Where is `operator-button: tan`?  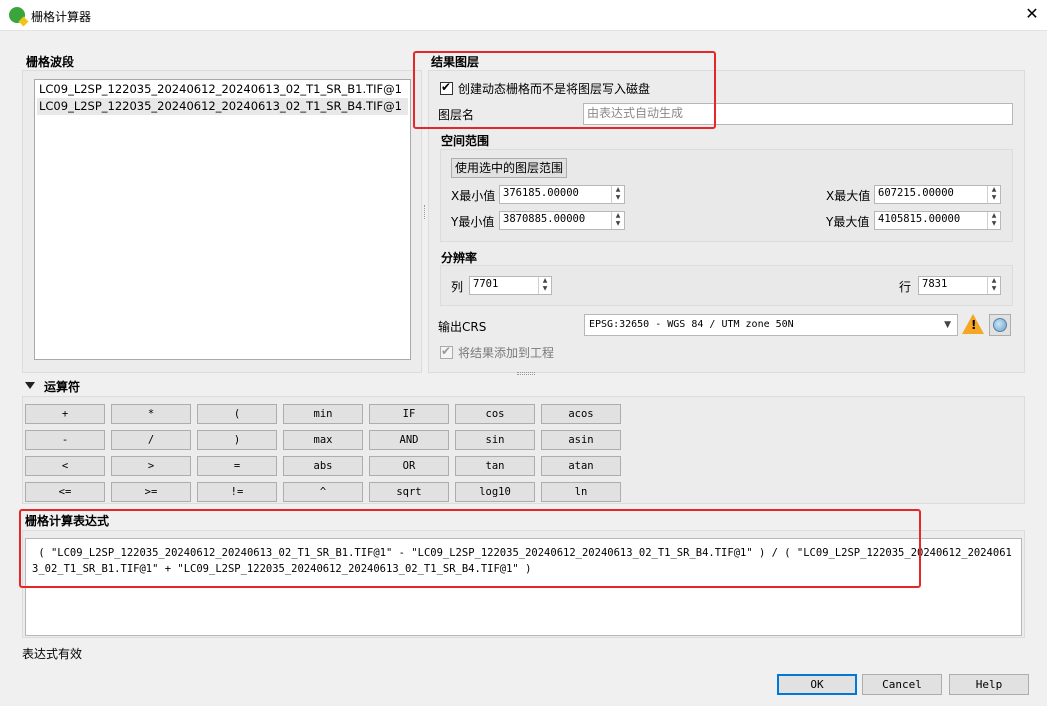
operator-button: tan is located at coordinates (495, 466).